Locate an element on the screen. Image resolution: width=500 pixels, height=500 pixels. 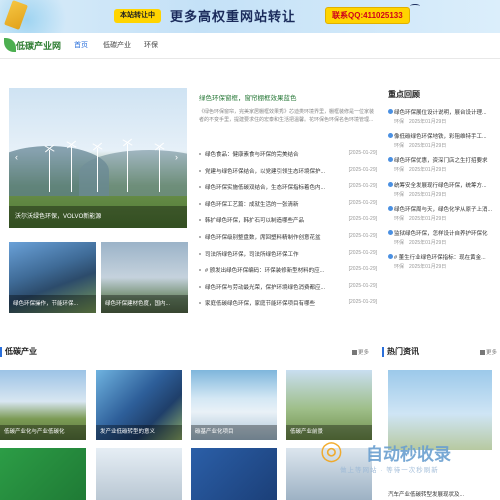
top-banner: 本站转让中 更多高权重网站转让 联系QQ:411025133 is located at coordinates (250, 16).